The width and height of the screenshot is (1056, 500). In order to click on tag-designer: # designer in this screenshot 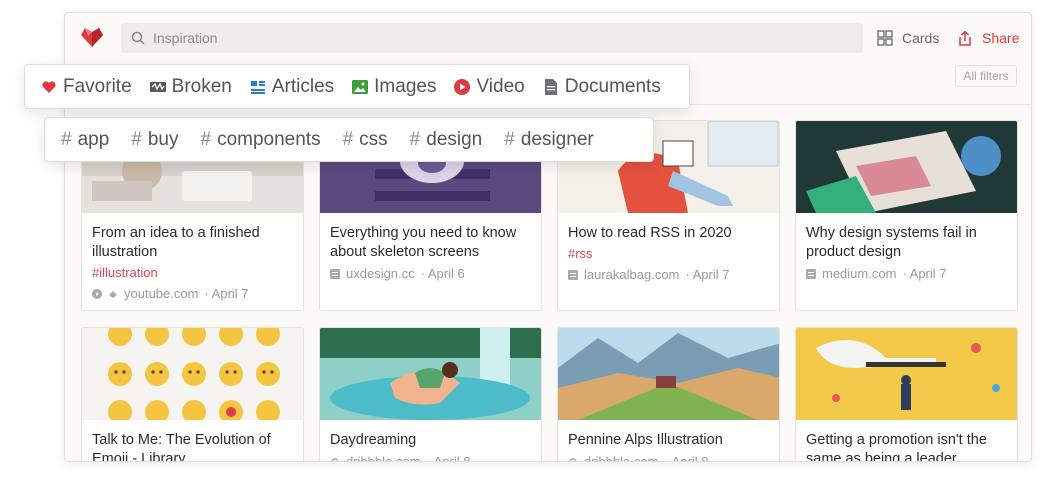, I will do `click(548, 140)`.